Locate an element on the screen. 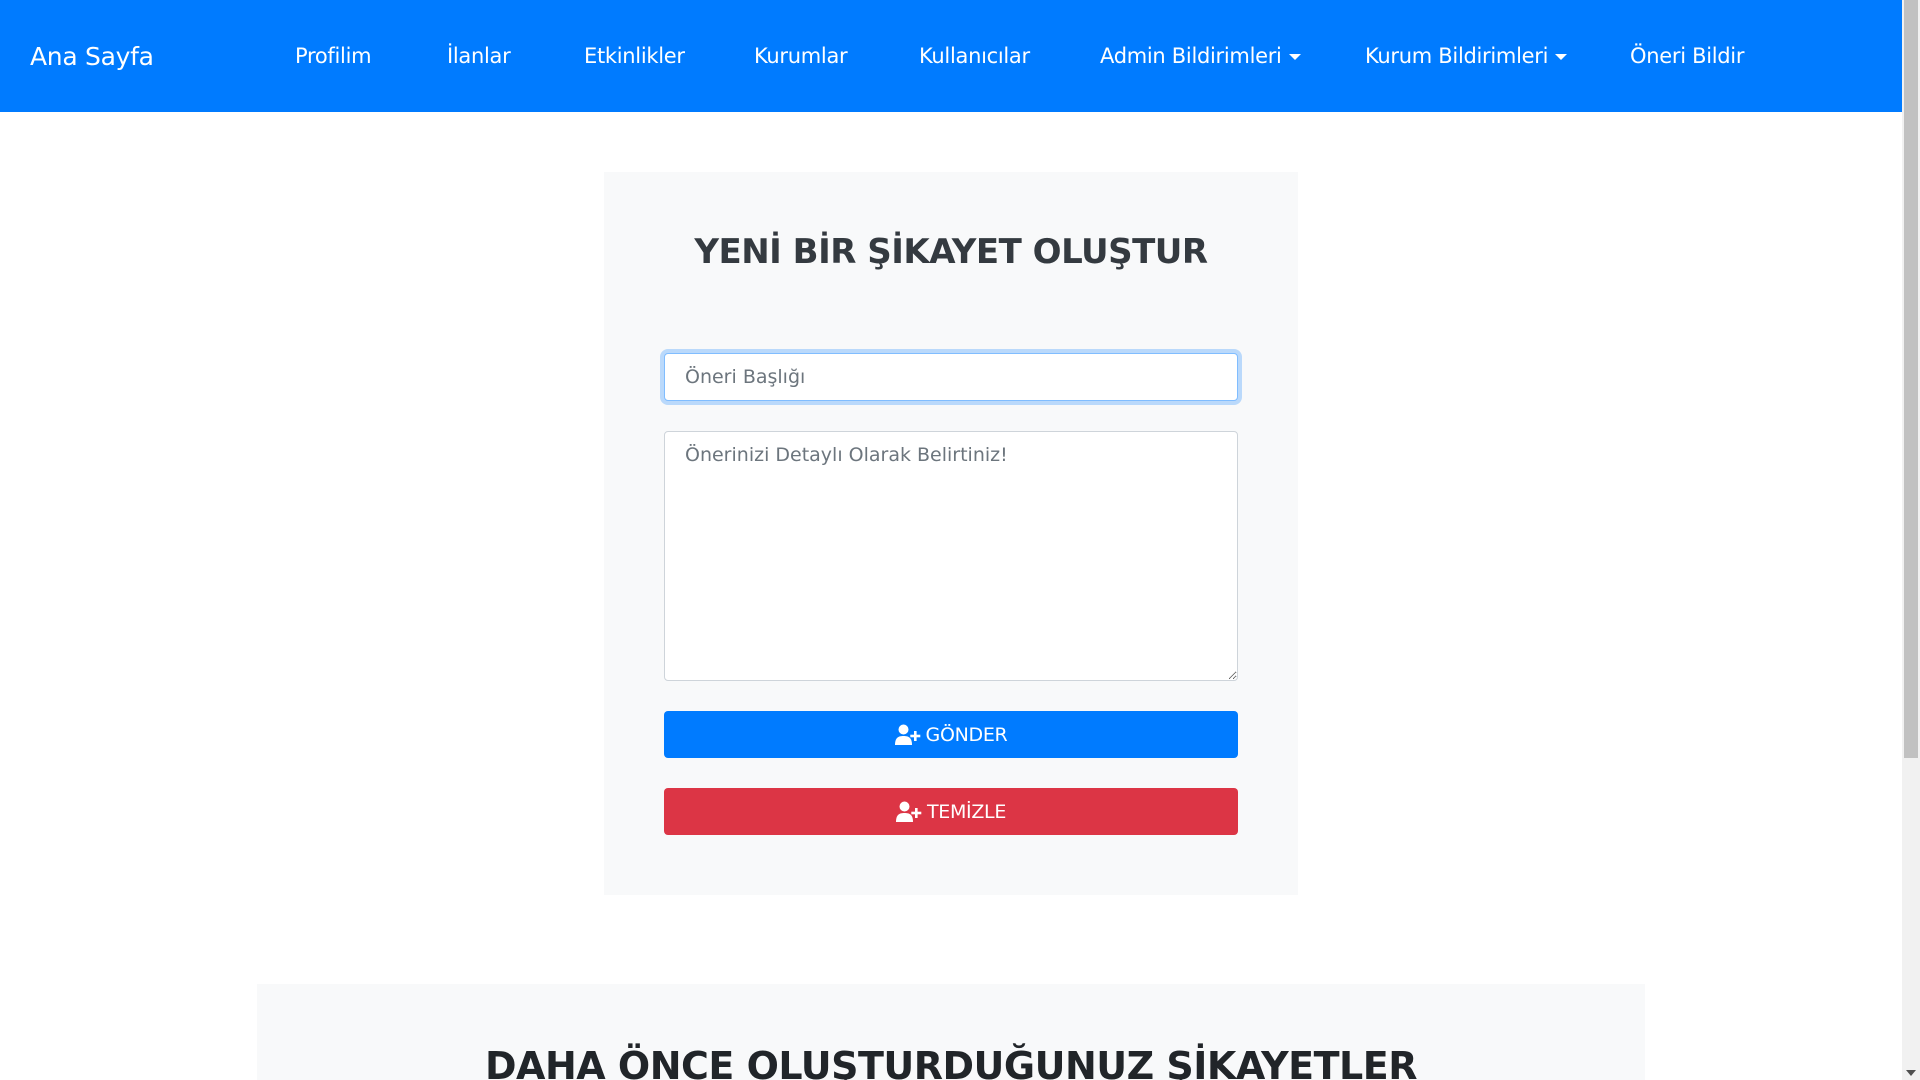 The height and width of the screenshot is (1080, 1920). nav-item-oneri-bildir: Öneri Bildir is located at coordinates (1687, 56).